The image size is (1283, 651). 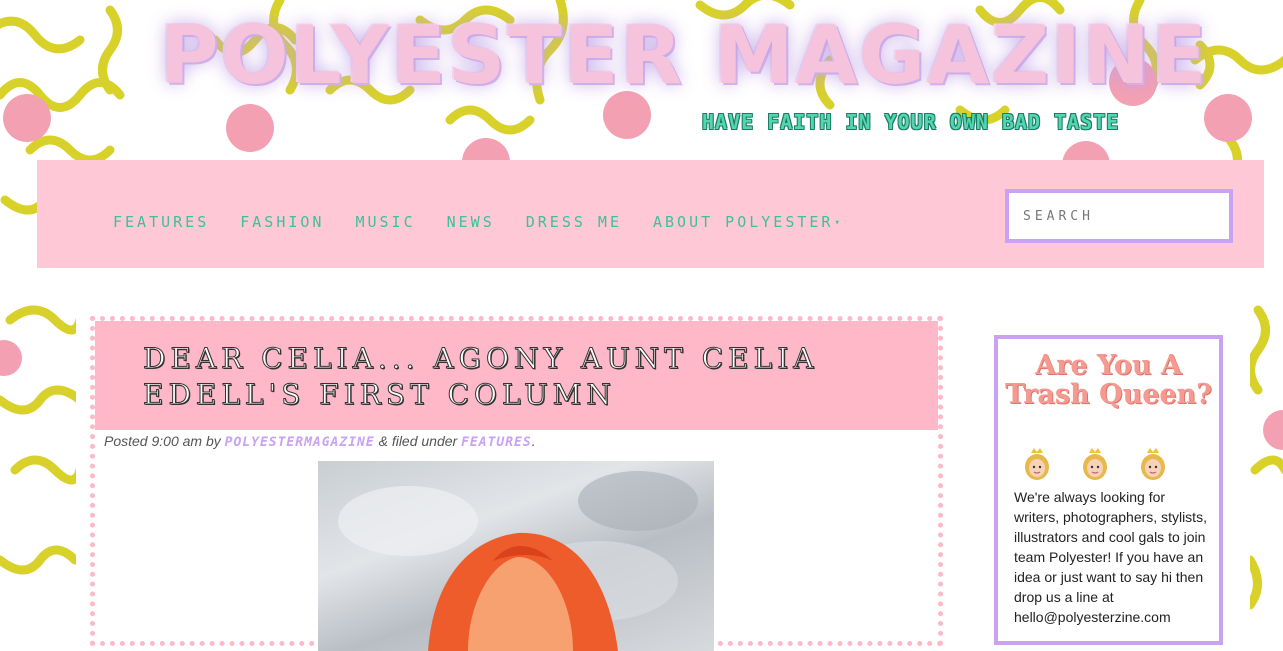 What do you see at coordinates (518, 561) in the screenshot?
I see `portrait-photo-icon` at bounding box center [518, 561].